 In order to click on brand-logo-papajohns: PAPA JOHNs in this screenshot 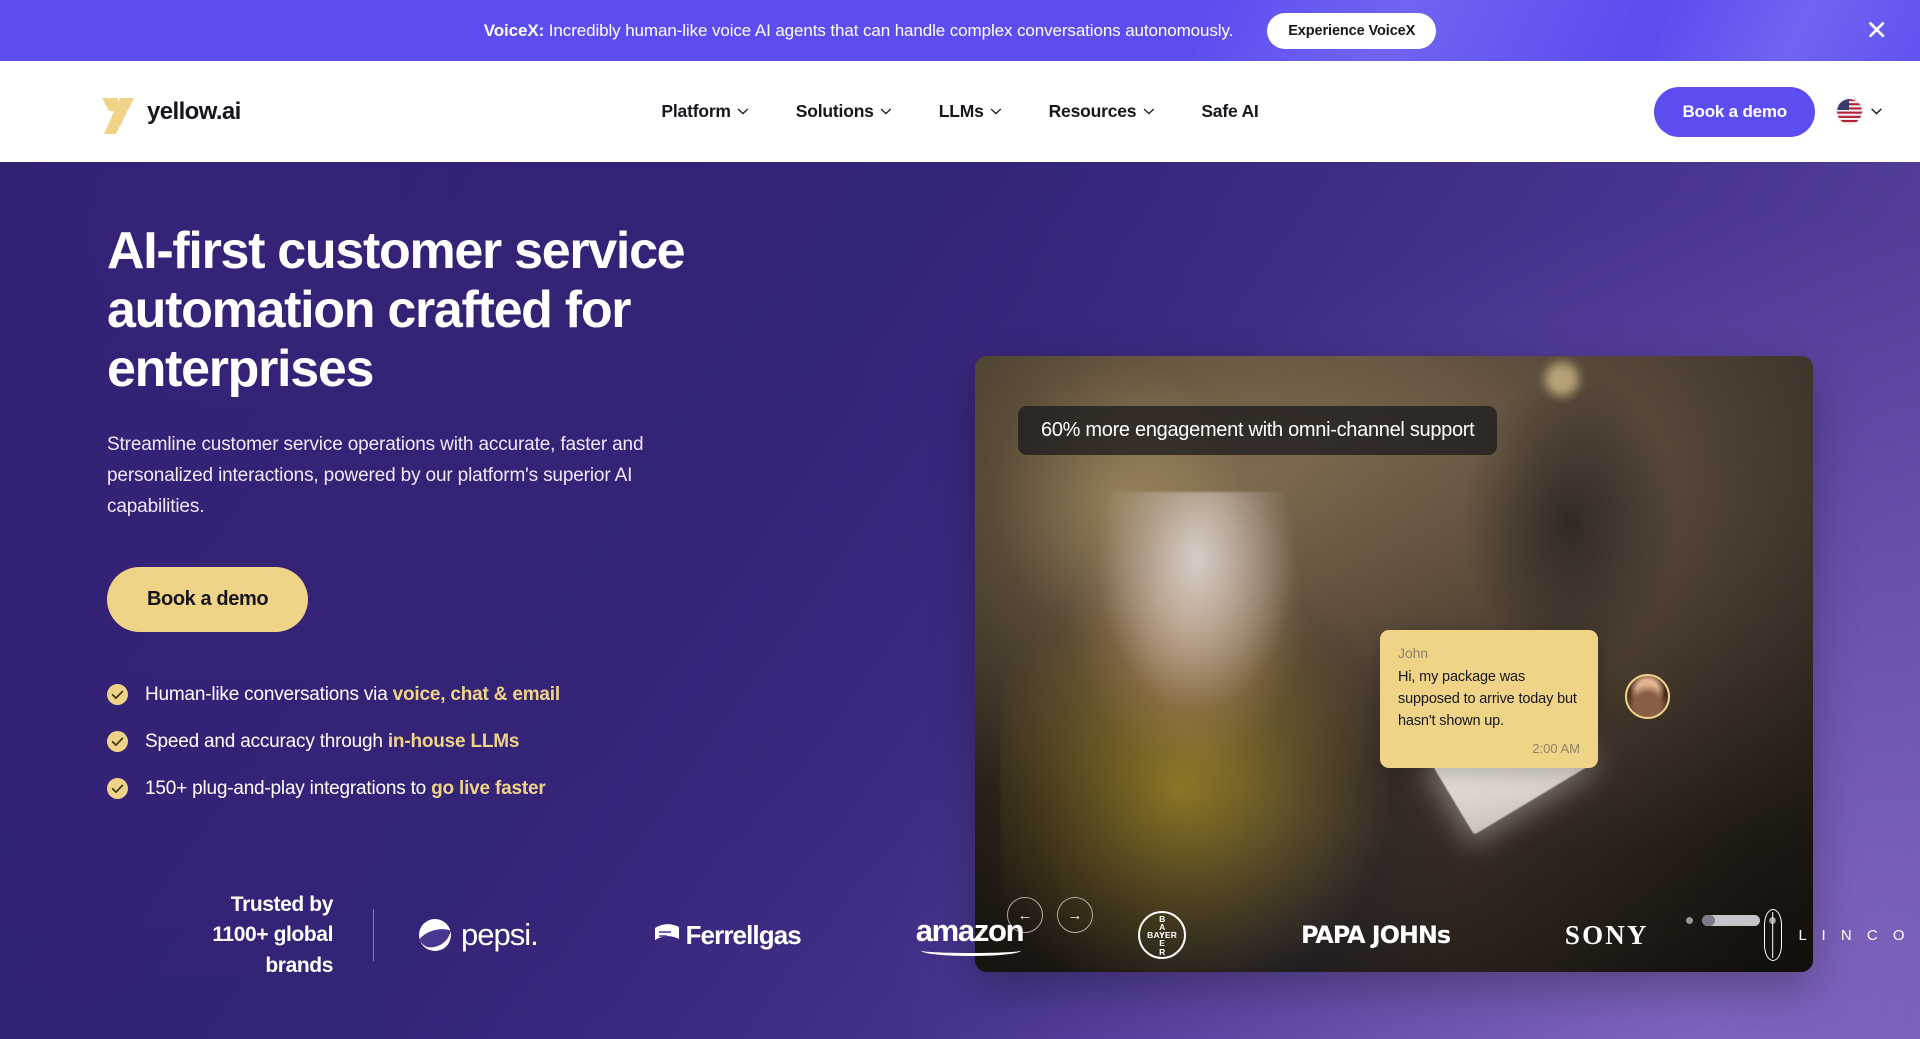, I will do `click(1375, 935)`.